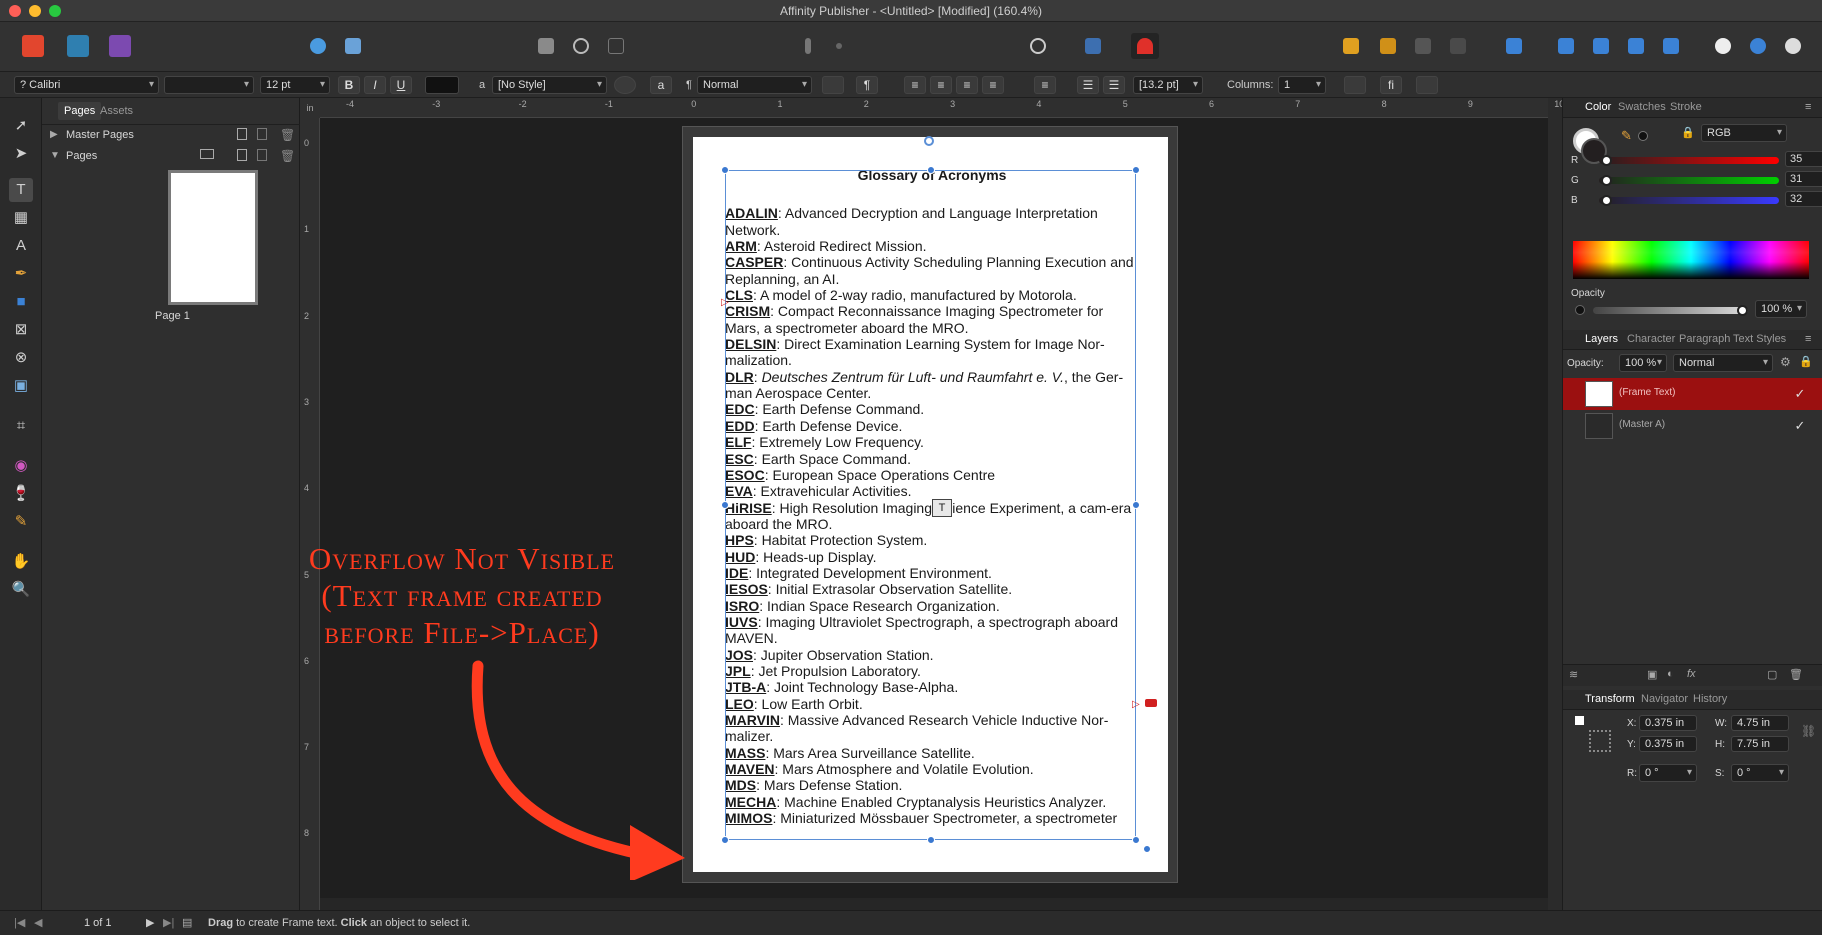 This screenshot has height=935, width=1822. What do you see at coordinates (931, 170) in the screenshot?
I see `frame-handle-tm` at bounding box center [931, 170].